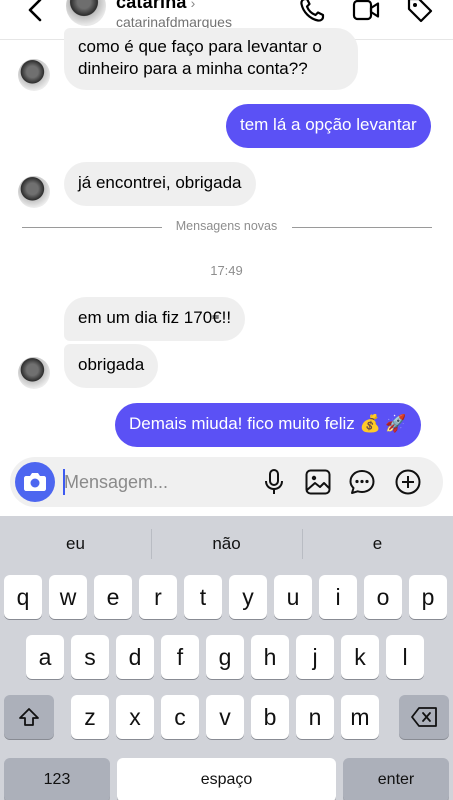  What do you see at coordinates (75, 544) in the screenshot?
I see `suggestion-item: eu` at bounding box center [75, 544].